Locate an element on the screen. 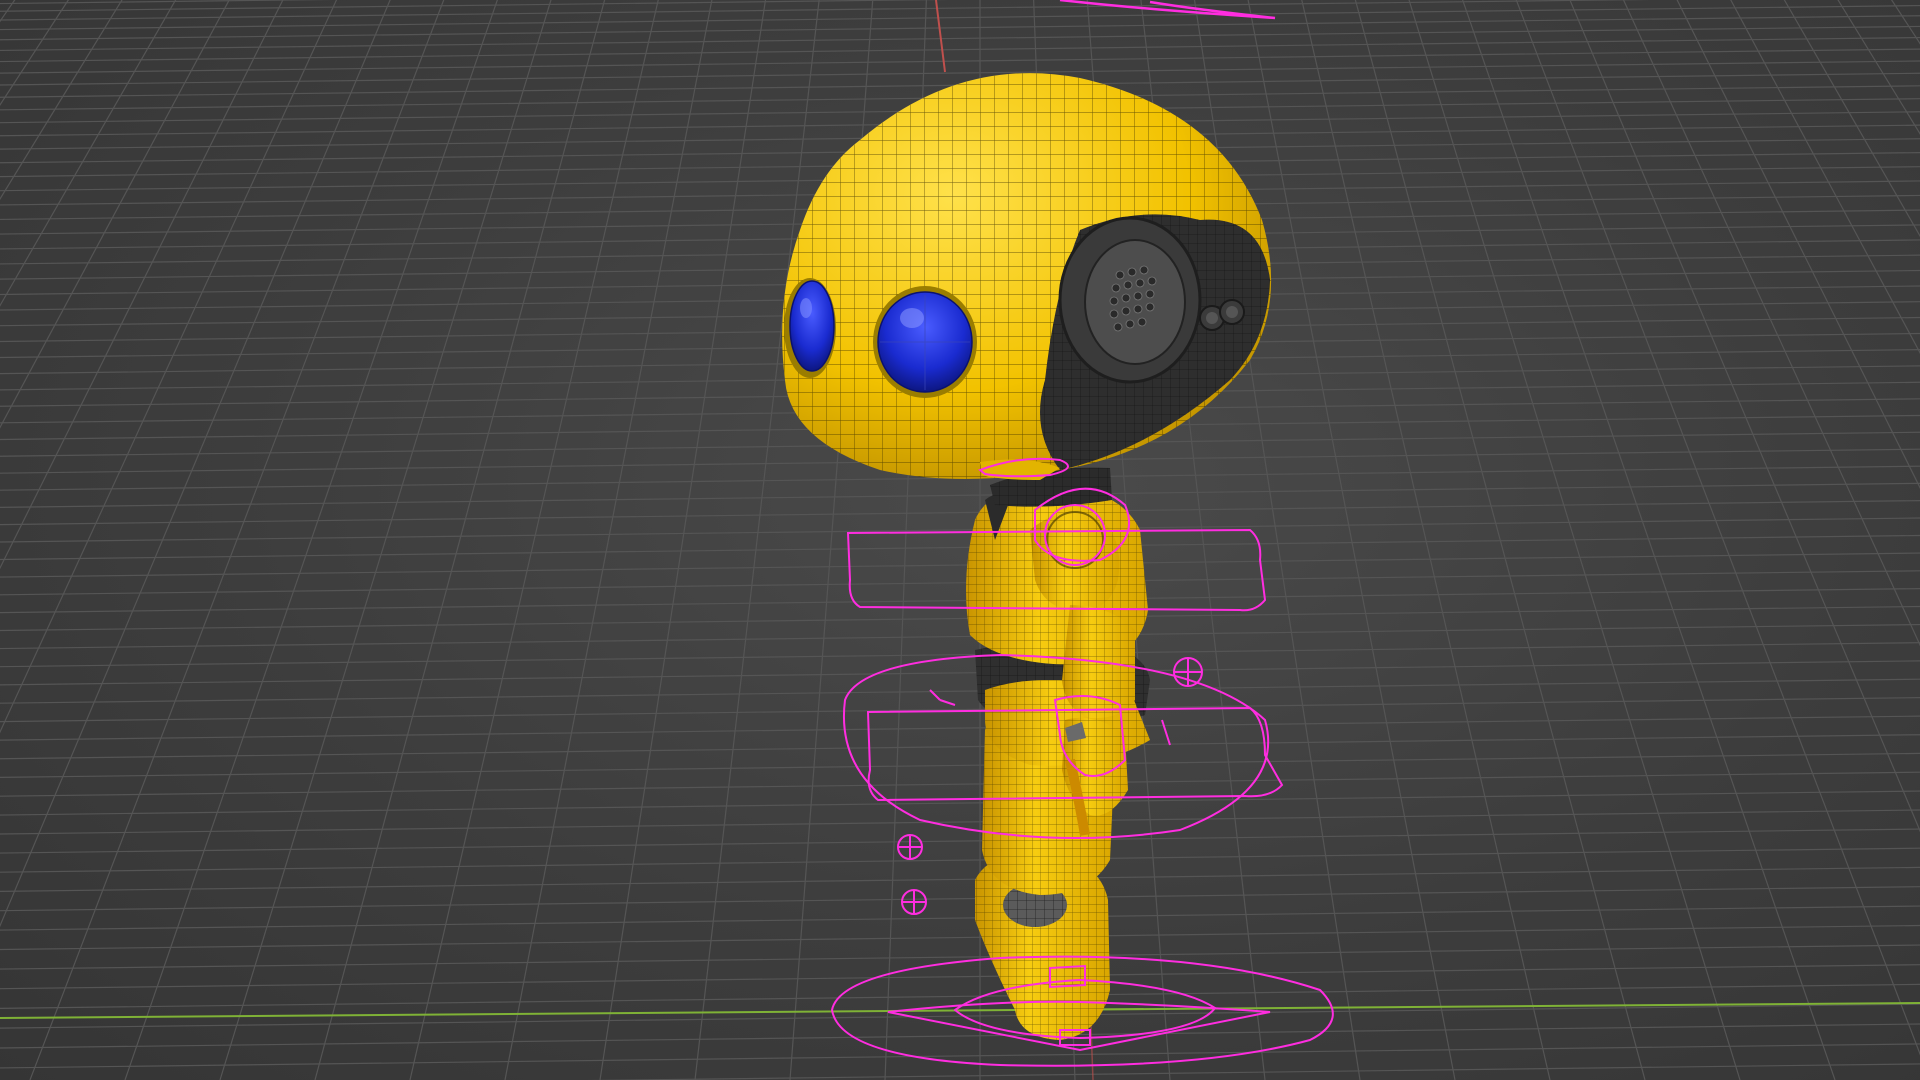 This screenshot has width=1920, height=1080. rig-pivot-right-hip is located at coordinates (1188, 672).